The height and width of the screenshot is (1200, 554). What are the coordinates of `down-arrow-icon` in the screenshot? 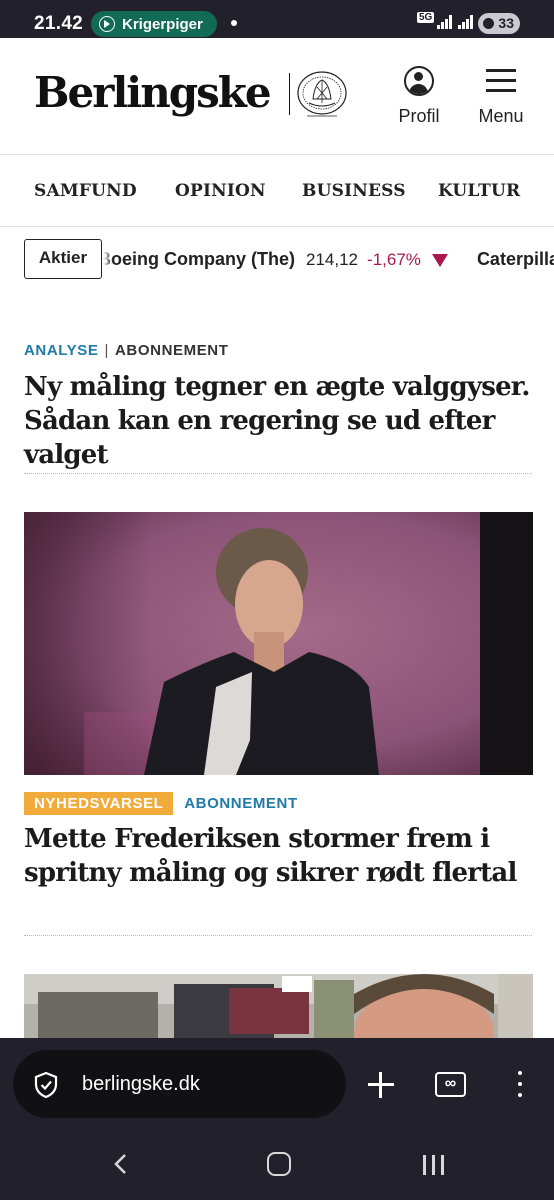 It's located at (439, 260).